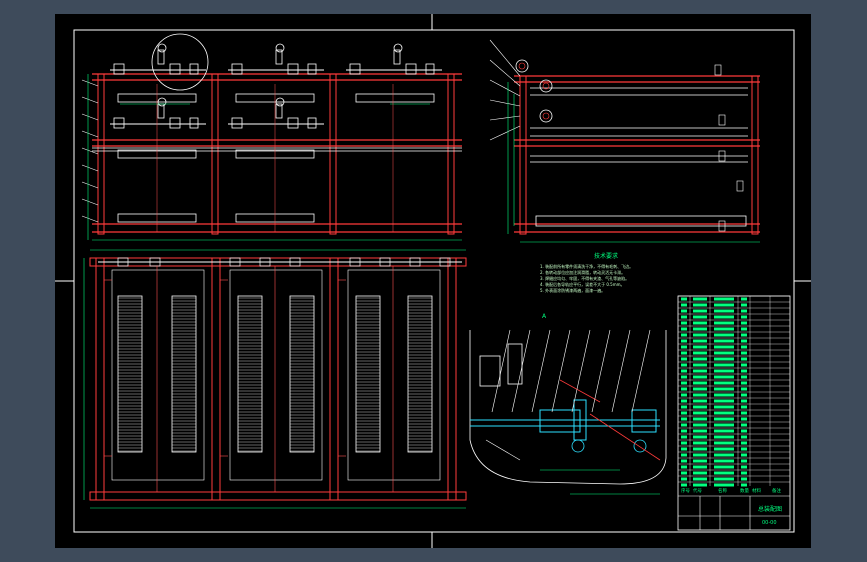 The height and width of the screenshot is (562, 867). What do you see at coordinates (744, 490) in the screenshot?
I see `bom-header-qty: 数量` at bounding box center [744, 490].